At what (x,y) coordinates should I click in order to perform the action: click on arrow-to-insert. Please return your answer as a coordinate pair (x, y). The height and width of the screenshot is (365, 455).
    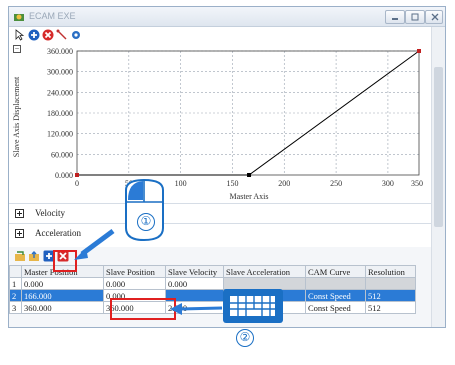
    Looking at the image, I should click on (94, 244).